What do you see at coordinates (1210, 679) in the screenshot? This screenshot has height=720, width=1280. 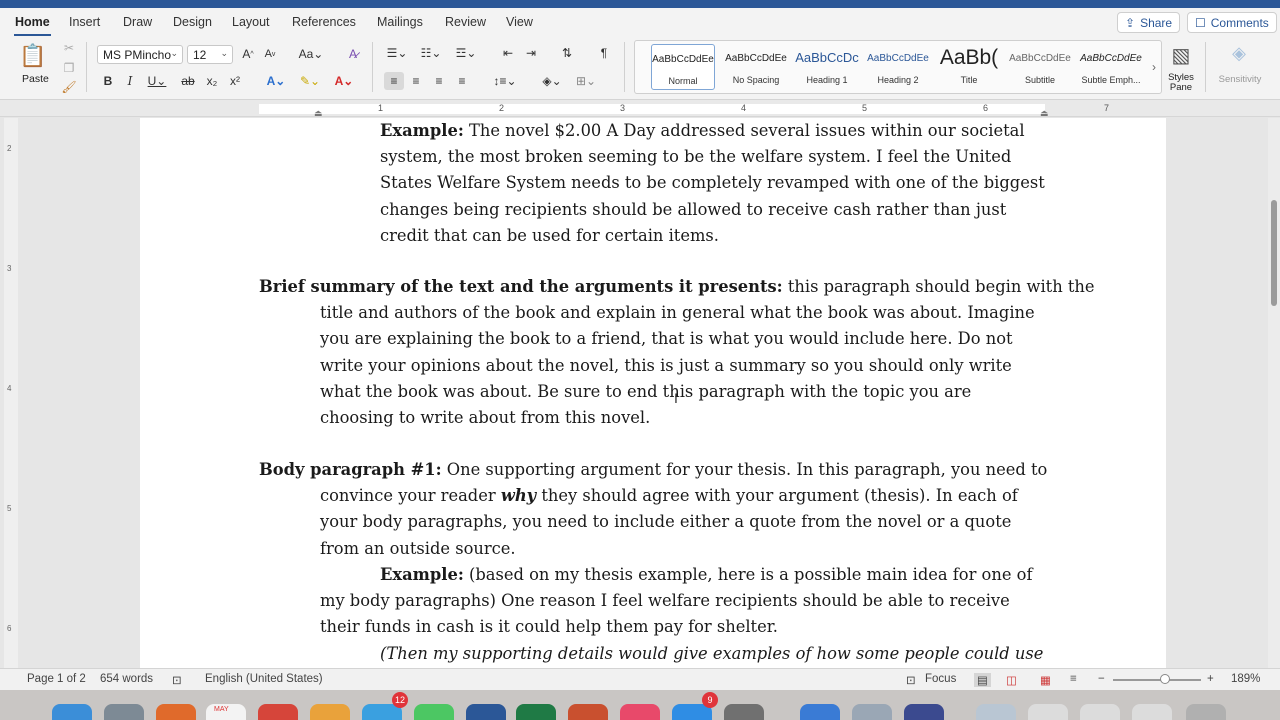 I see `zoom-in-icon: +` at bounding box center [1210, 679].